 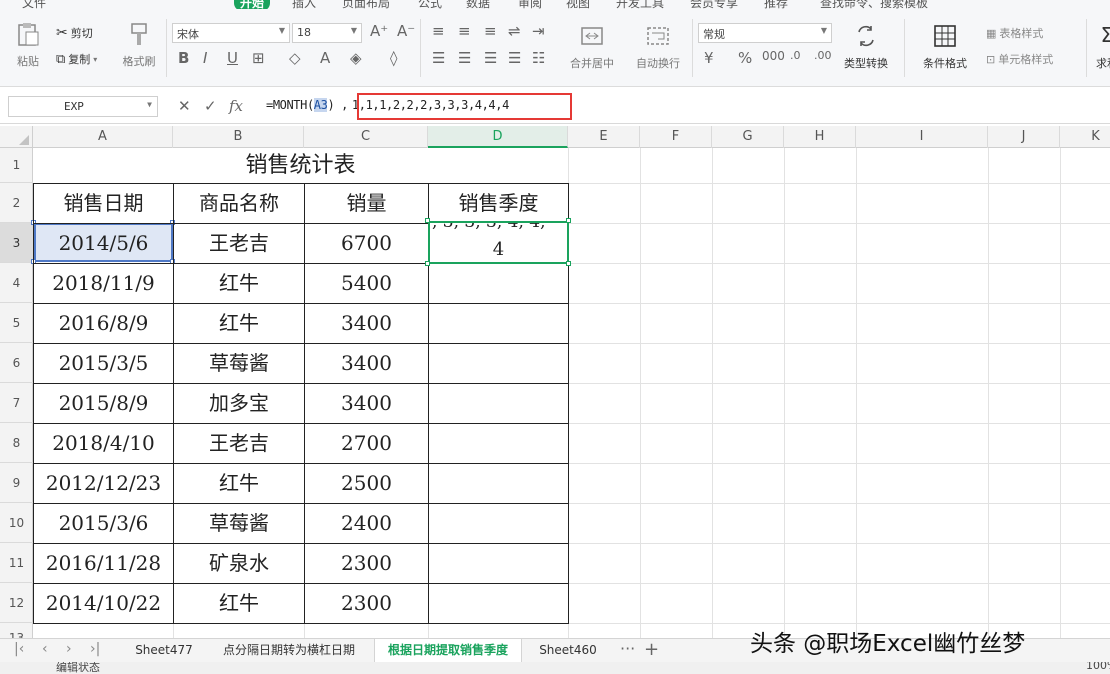 What do you see at coordinates (16, 483) in the screenshot?
I see `row-header: 9` at bounding box center [16, 483].